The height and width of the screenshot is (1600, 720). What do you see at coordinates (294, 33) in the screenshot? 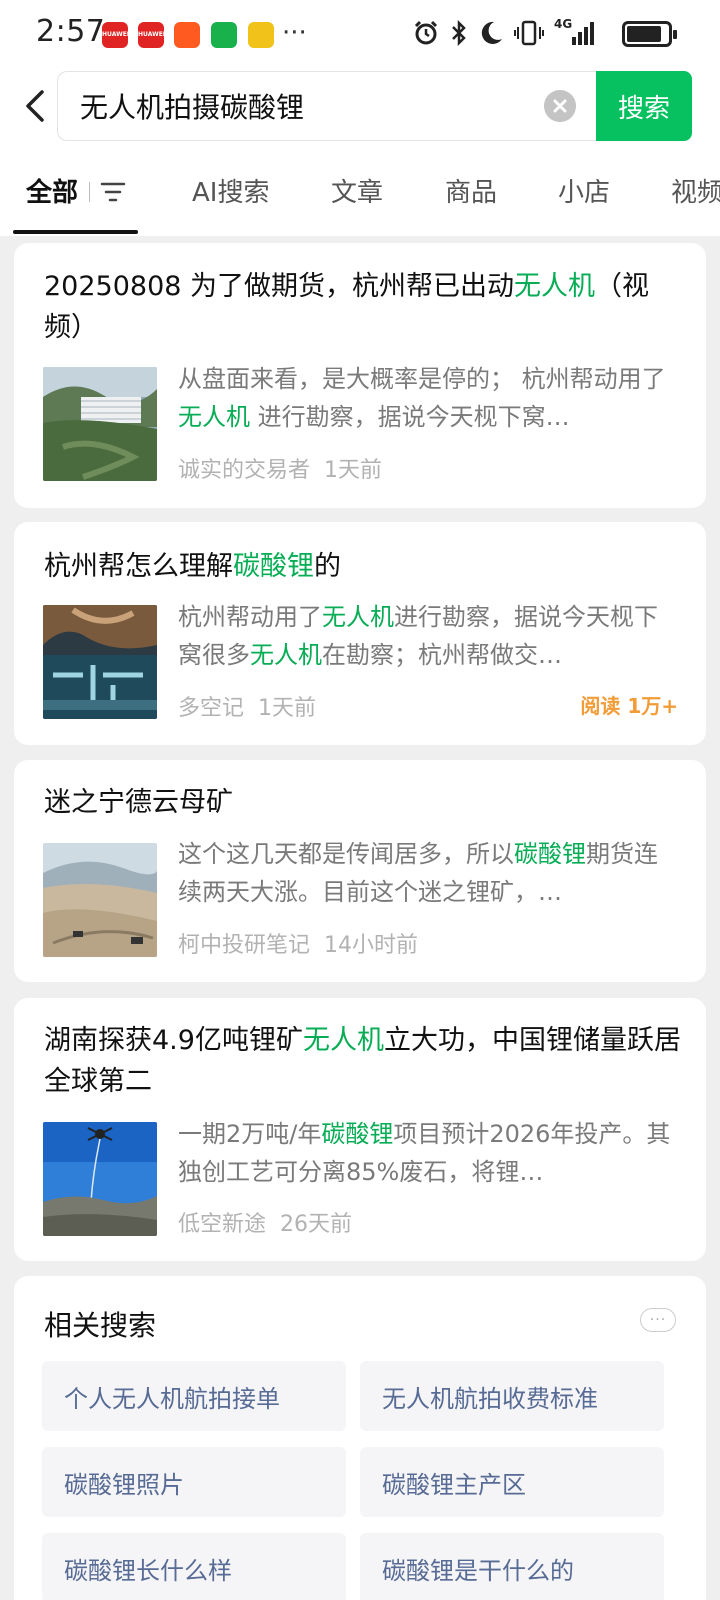
I see `more-notifications-icon: ···` at bounding box center [294, 33].